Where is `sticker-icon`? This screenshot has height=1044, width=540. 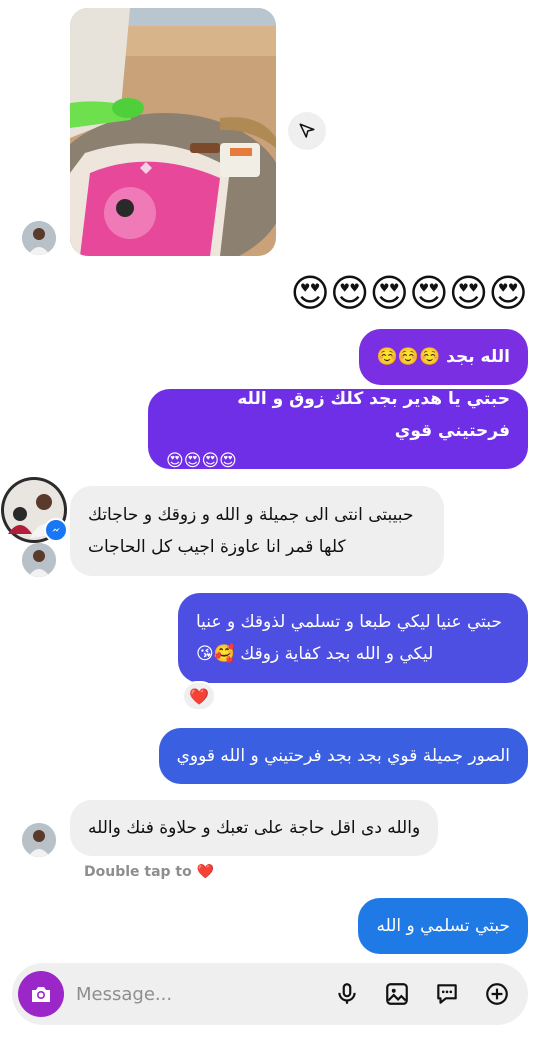
sticker-icon is located at coordinates (447, 994).